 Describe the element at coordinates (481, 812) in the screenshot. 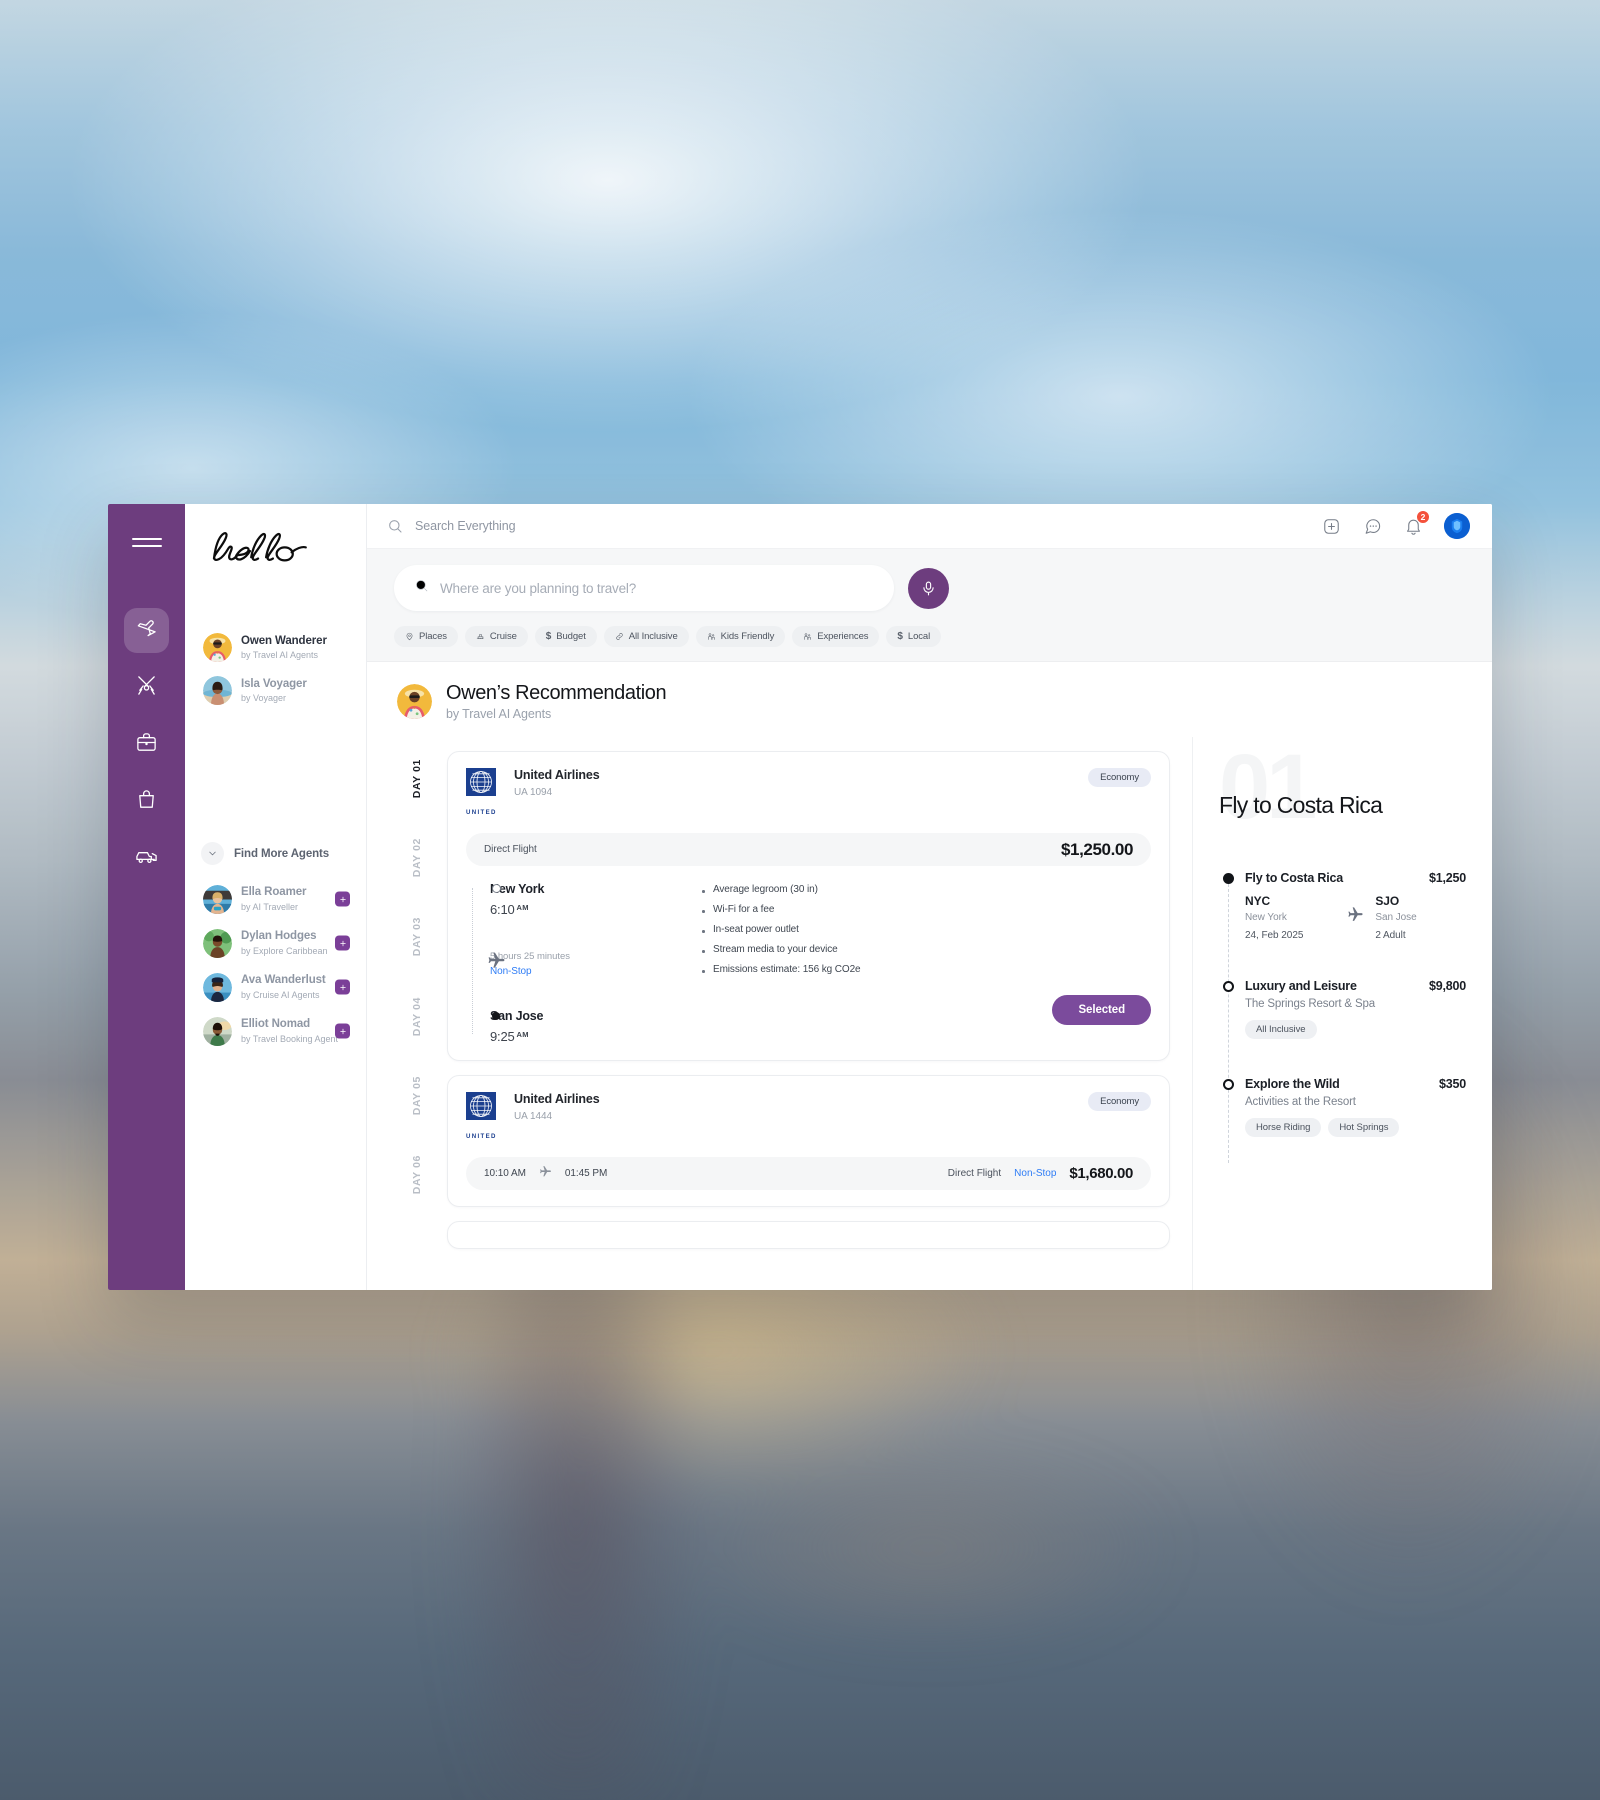

I see `united-wordmark: UNITED` at that location.